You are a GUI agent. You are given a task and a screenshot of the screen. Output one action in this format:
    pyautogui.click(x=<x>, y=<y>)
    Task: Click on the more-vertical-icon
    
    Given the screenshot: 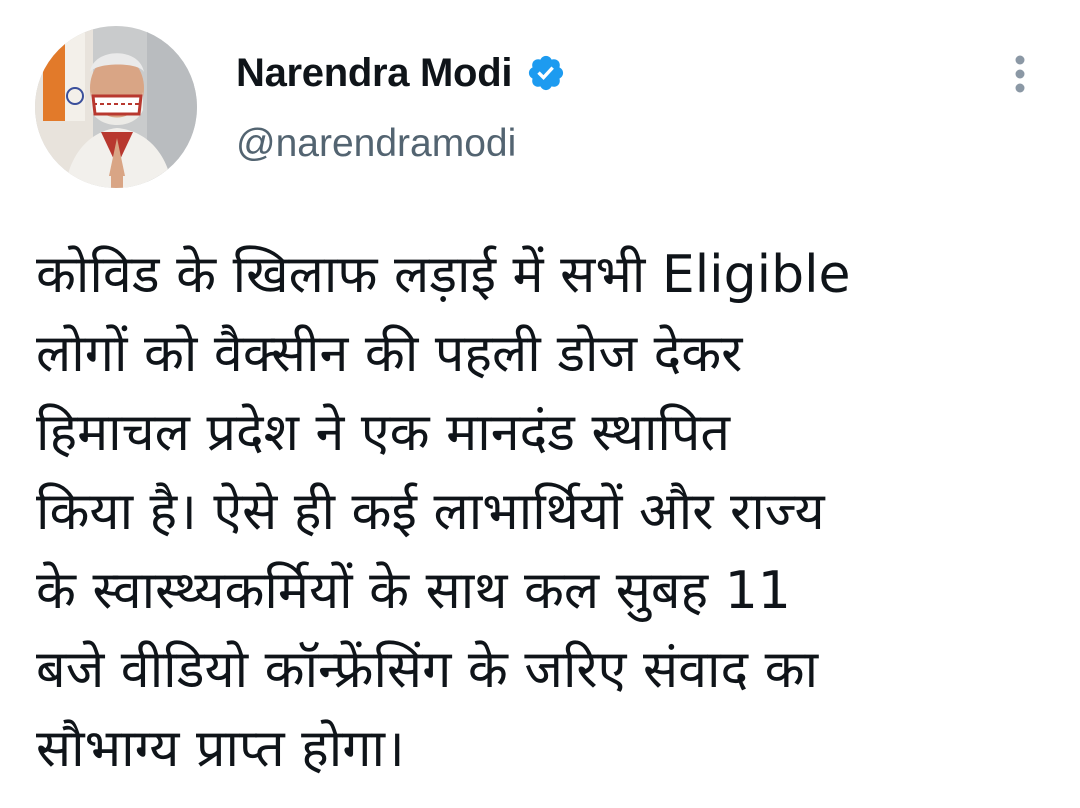 What is the action you would take?
    pyautogui.click(x=1020, y=74)
    